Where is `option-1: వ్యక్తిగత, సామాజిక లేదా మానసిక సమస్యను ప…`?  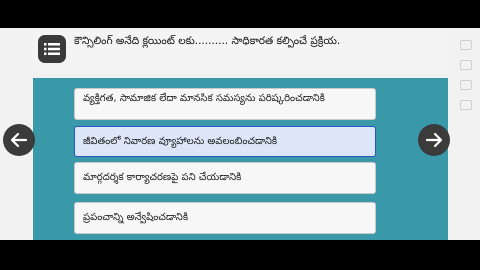
option-1: వ్యక్తిగత, సామాజిక లేదా మానసిక సమస్యను ప… is located at coordinates (225, 104).